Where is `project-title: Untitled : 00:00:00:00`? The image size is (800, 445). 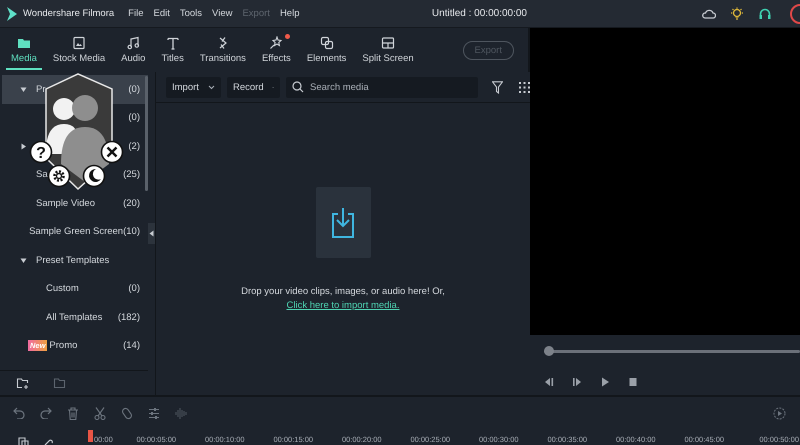 project-title: Untitled : 00:00:00:00 is located at coordinates (479, 13).